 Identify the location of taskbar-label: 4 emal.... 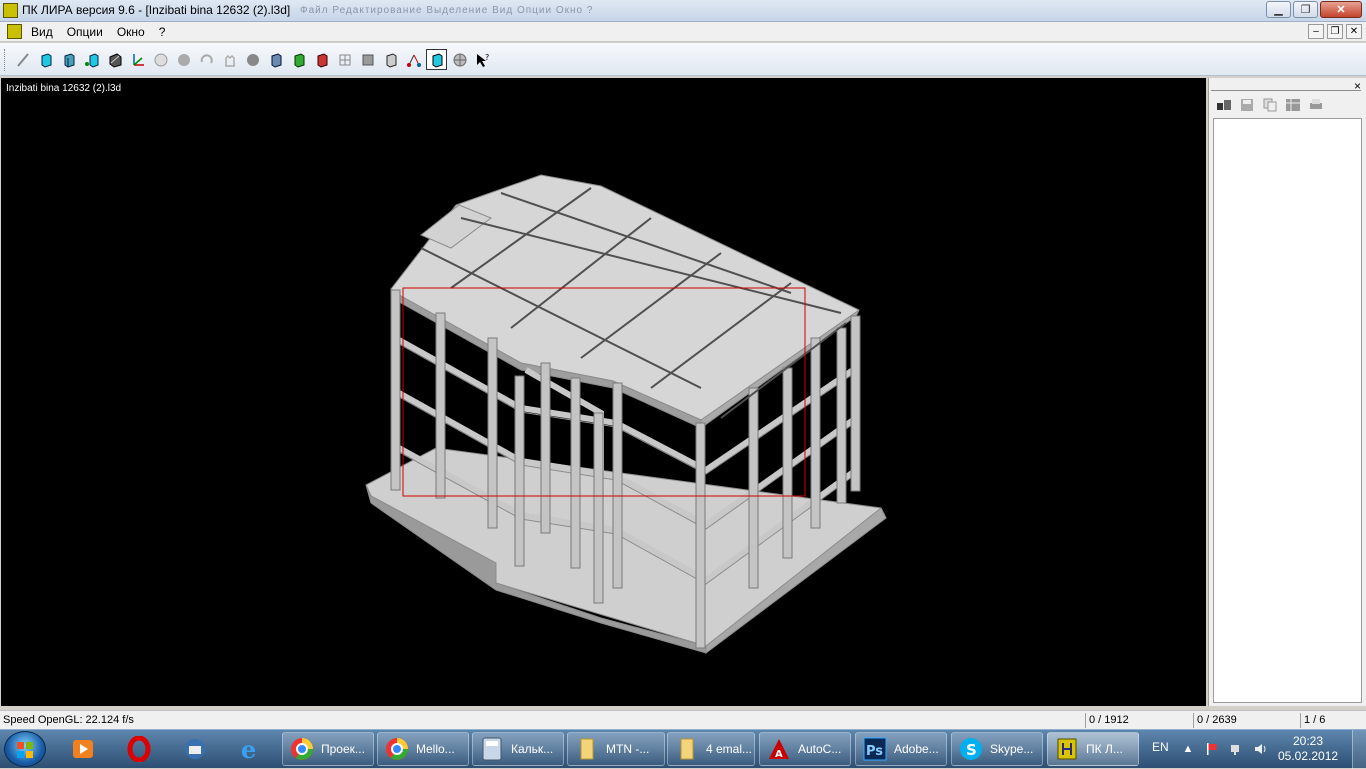
(729, 749).